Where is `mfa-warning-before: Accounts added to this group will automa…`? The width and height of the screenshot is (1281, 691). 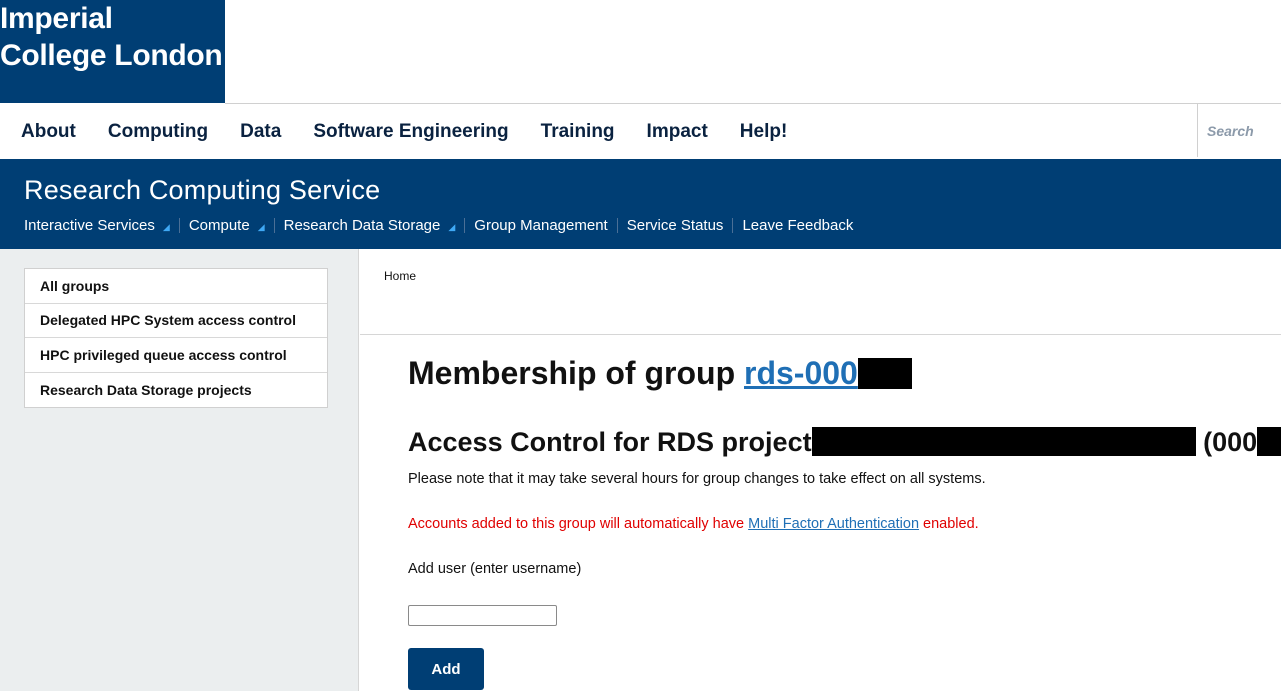 mfa-warning-before: Accounts added to this group will automa… is located at coordinates (578, 524).